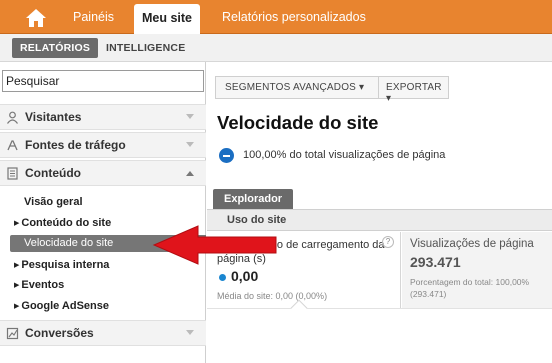 This screenshot has height=363, width=552. I want to click on sidebar-item-pesquisa-interna: ▶ Pesquisa interna, so click(61, 265).